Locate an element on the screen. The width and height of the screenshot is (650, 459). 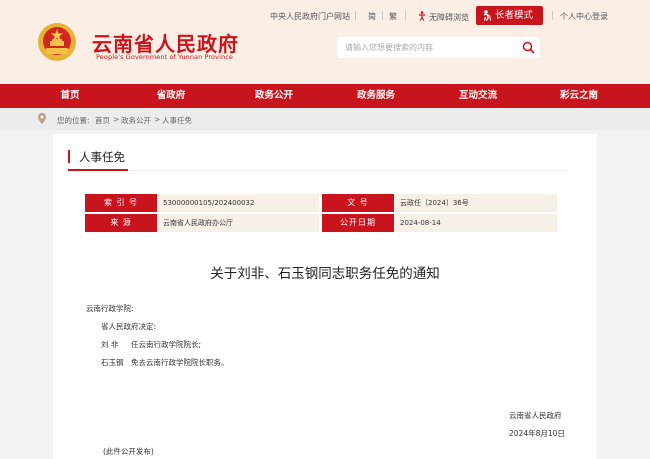
doc-number-value: 云政任〔2024〕36号 is located at coordinates (475, 203).